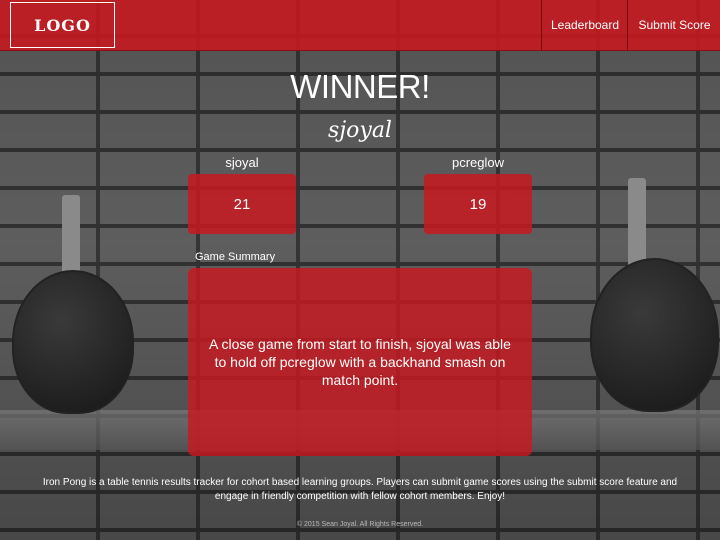  I want to click on nav-submit-score-link: Submit Score, so click(673, 25).